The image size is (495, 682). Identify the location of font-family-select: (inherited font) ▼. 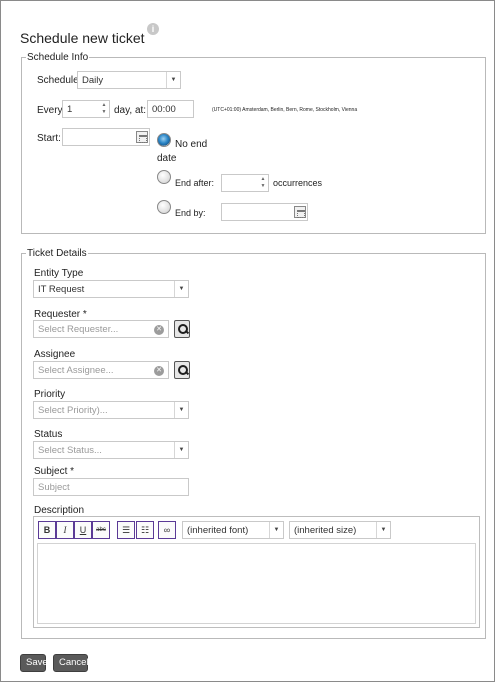
(233, 530).